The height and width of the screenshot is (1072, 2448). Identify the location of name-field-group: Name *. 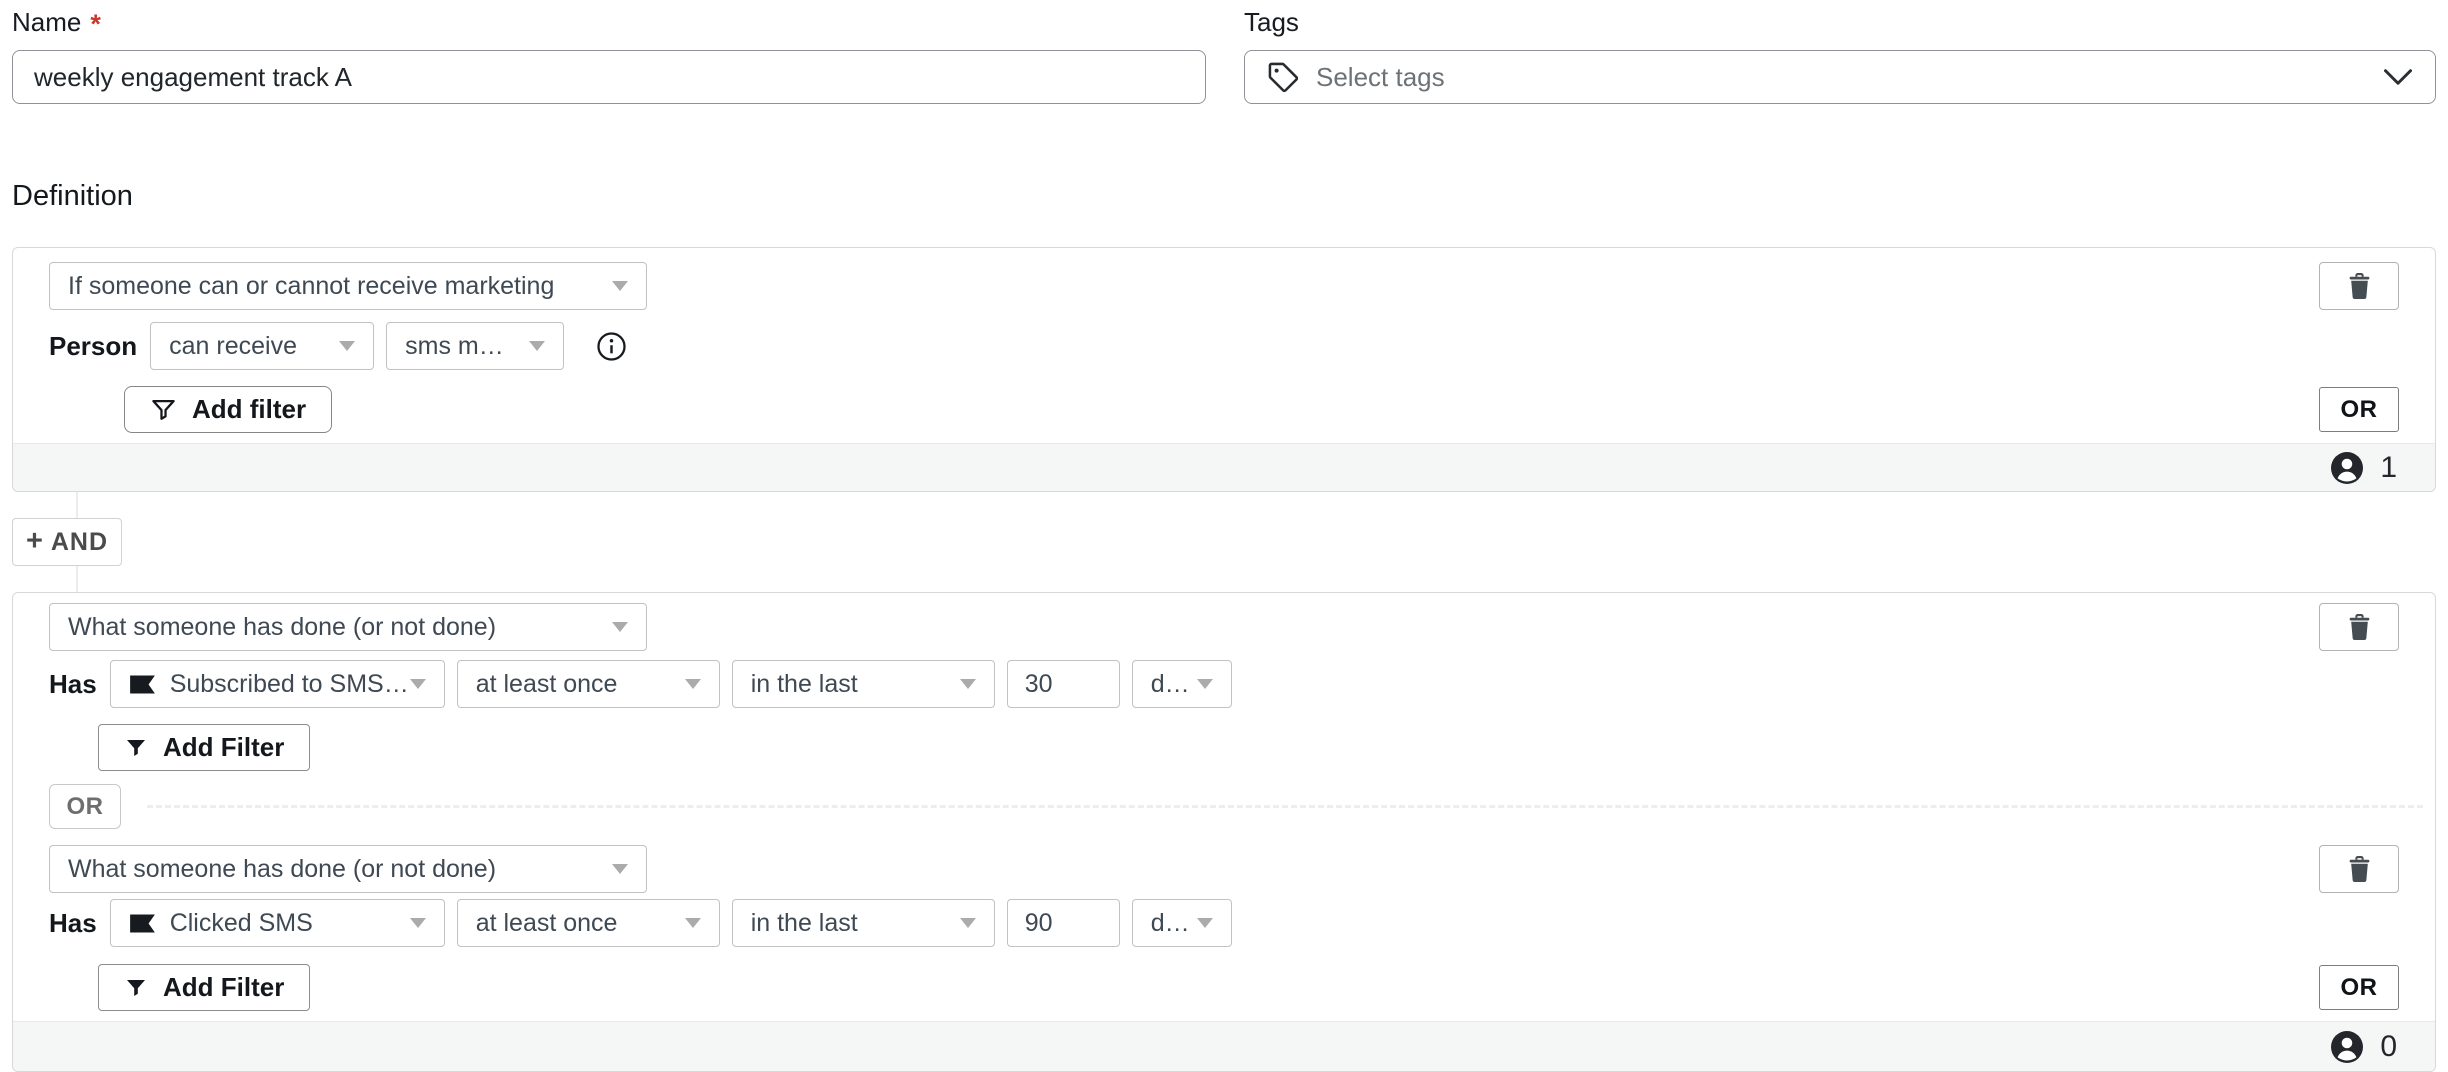
(609, 55).